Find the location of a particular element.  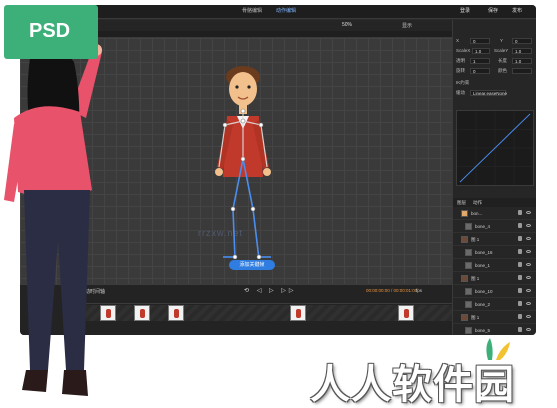

property-row: 旋转 0 颜色 is located at coordinates (495, 71).